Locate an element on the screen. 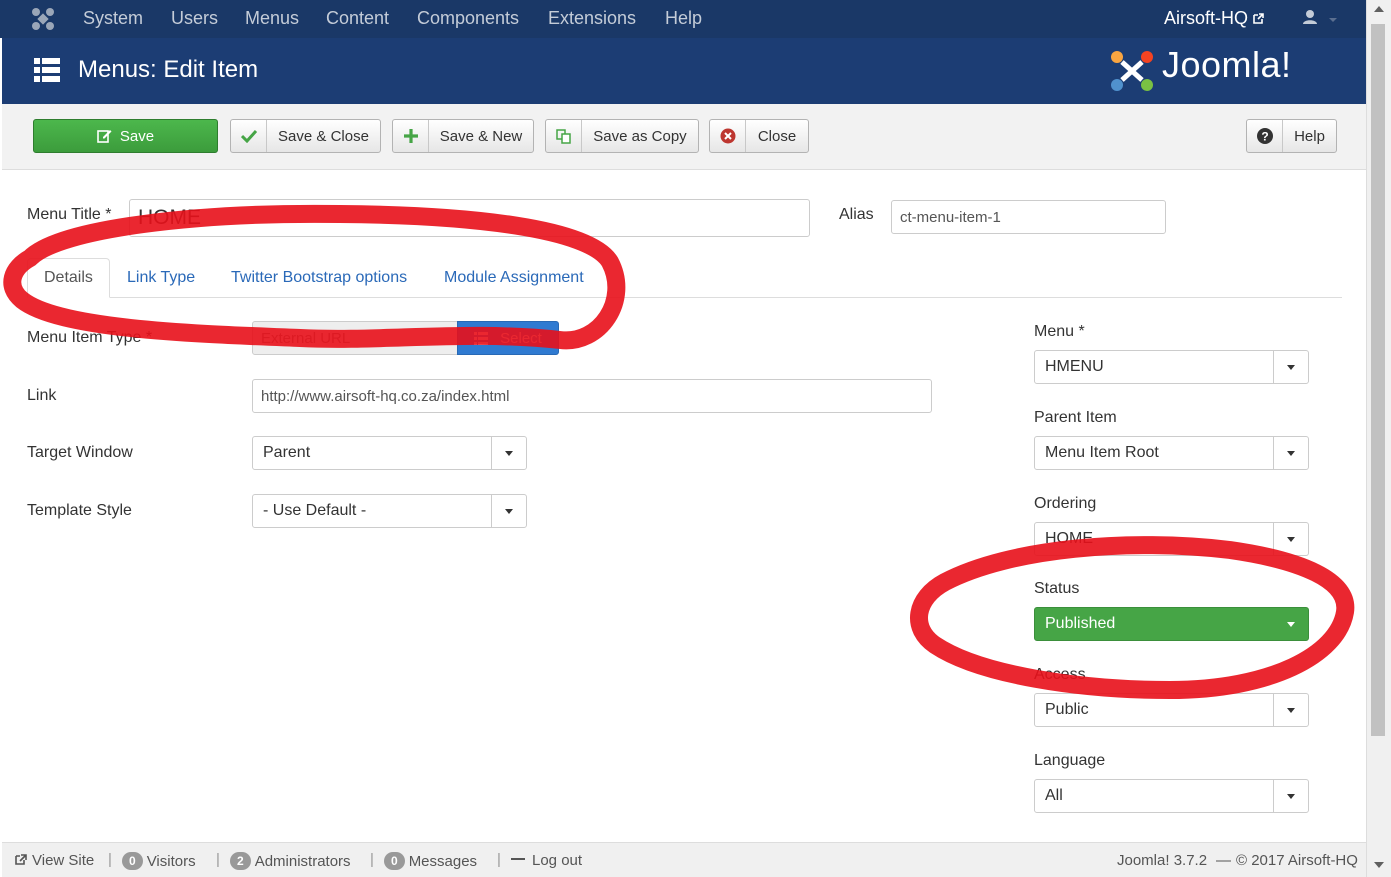 This screenshot has height=877, width=1391. nav-menus: Menus is located at coordinates (272, 18).